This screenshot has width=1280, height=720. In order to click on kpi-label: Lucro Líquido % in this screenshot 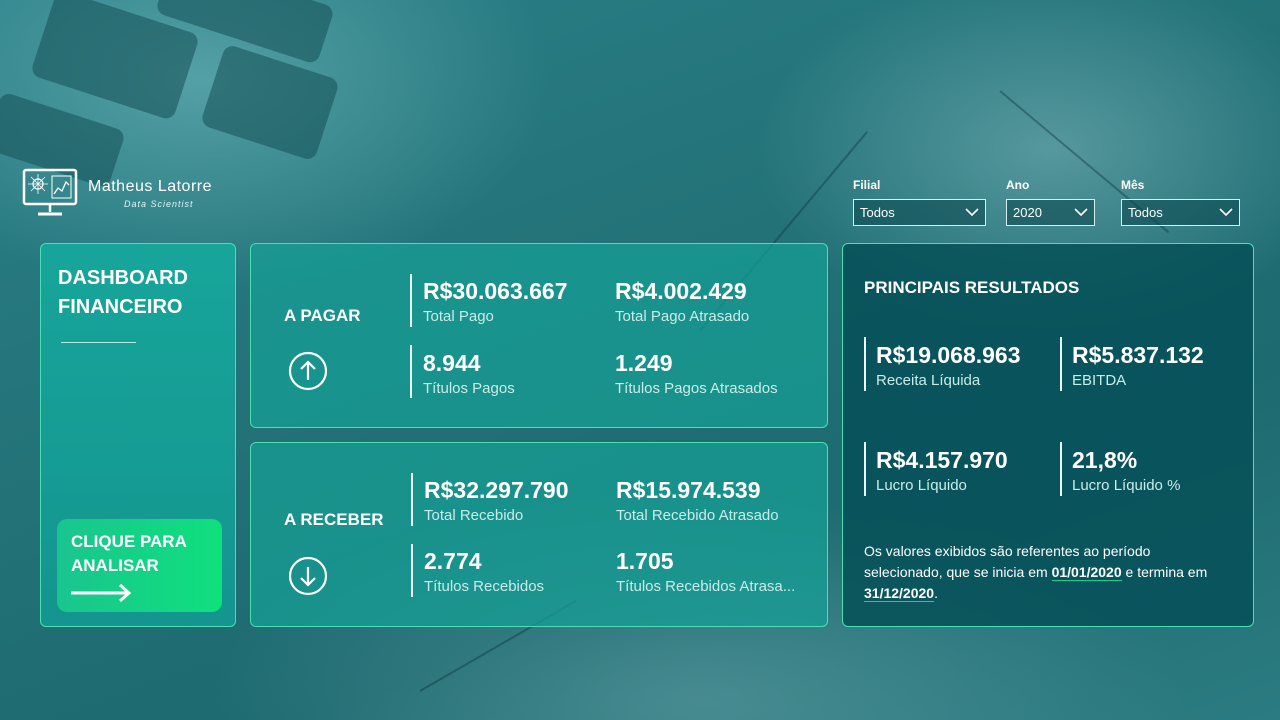, I will do `click(1126, 485)`.